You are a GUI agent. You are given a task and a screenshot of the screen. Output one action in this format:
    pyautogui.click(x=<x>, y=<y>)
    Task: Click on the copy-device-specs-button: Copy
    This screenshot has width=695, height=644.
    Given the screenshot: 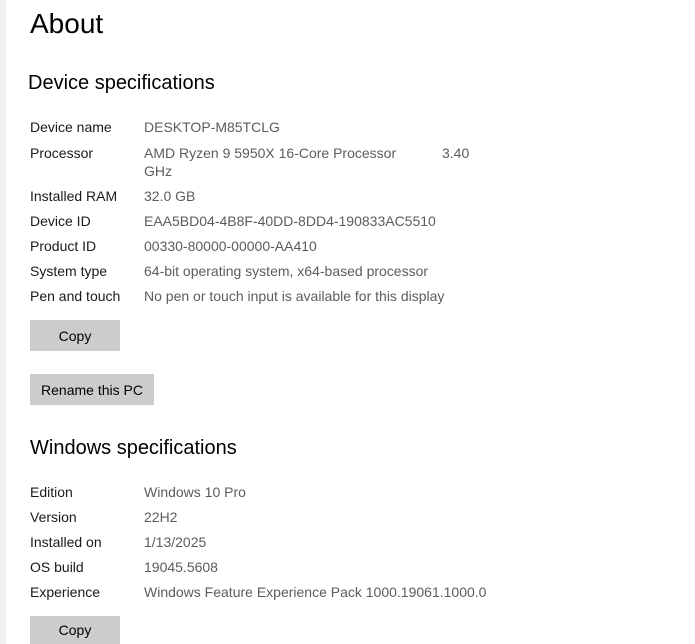 What is the action you would take?
    pyautogui.click(x=75, y=335)
    